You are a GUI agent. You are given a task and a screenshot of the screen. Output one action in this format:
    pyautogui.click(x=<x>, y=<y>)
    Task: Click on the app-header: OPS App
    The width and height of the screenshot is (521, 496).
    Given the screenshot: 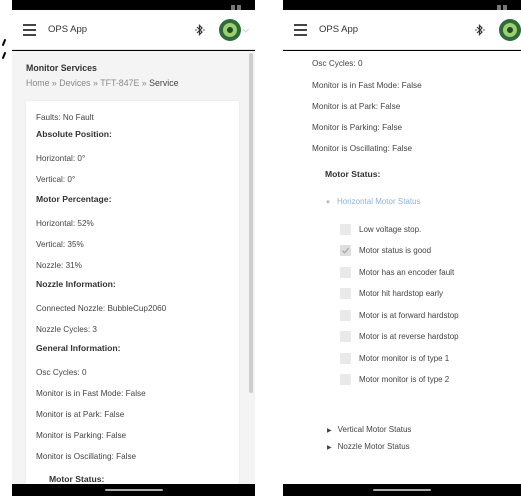 What is the action you would take?
    pyautogui.click(x=402, y=30)
    